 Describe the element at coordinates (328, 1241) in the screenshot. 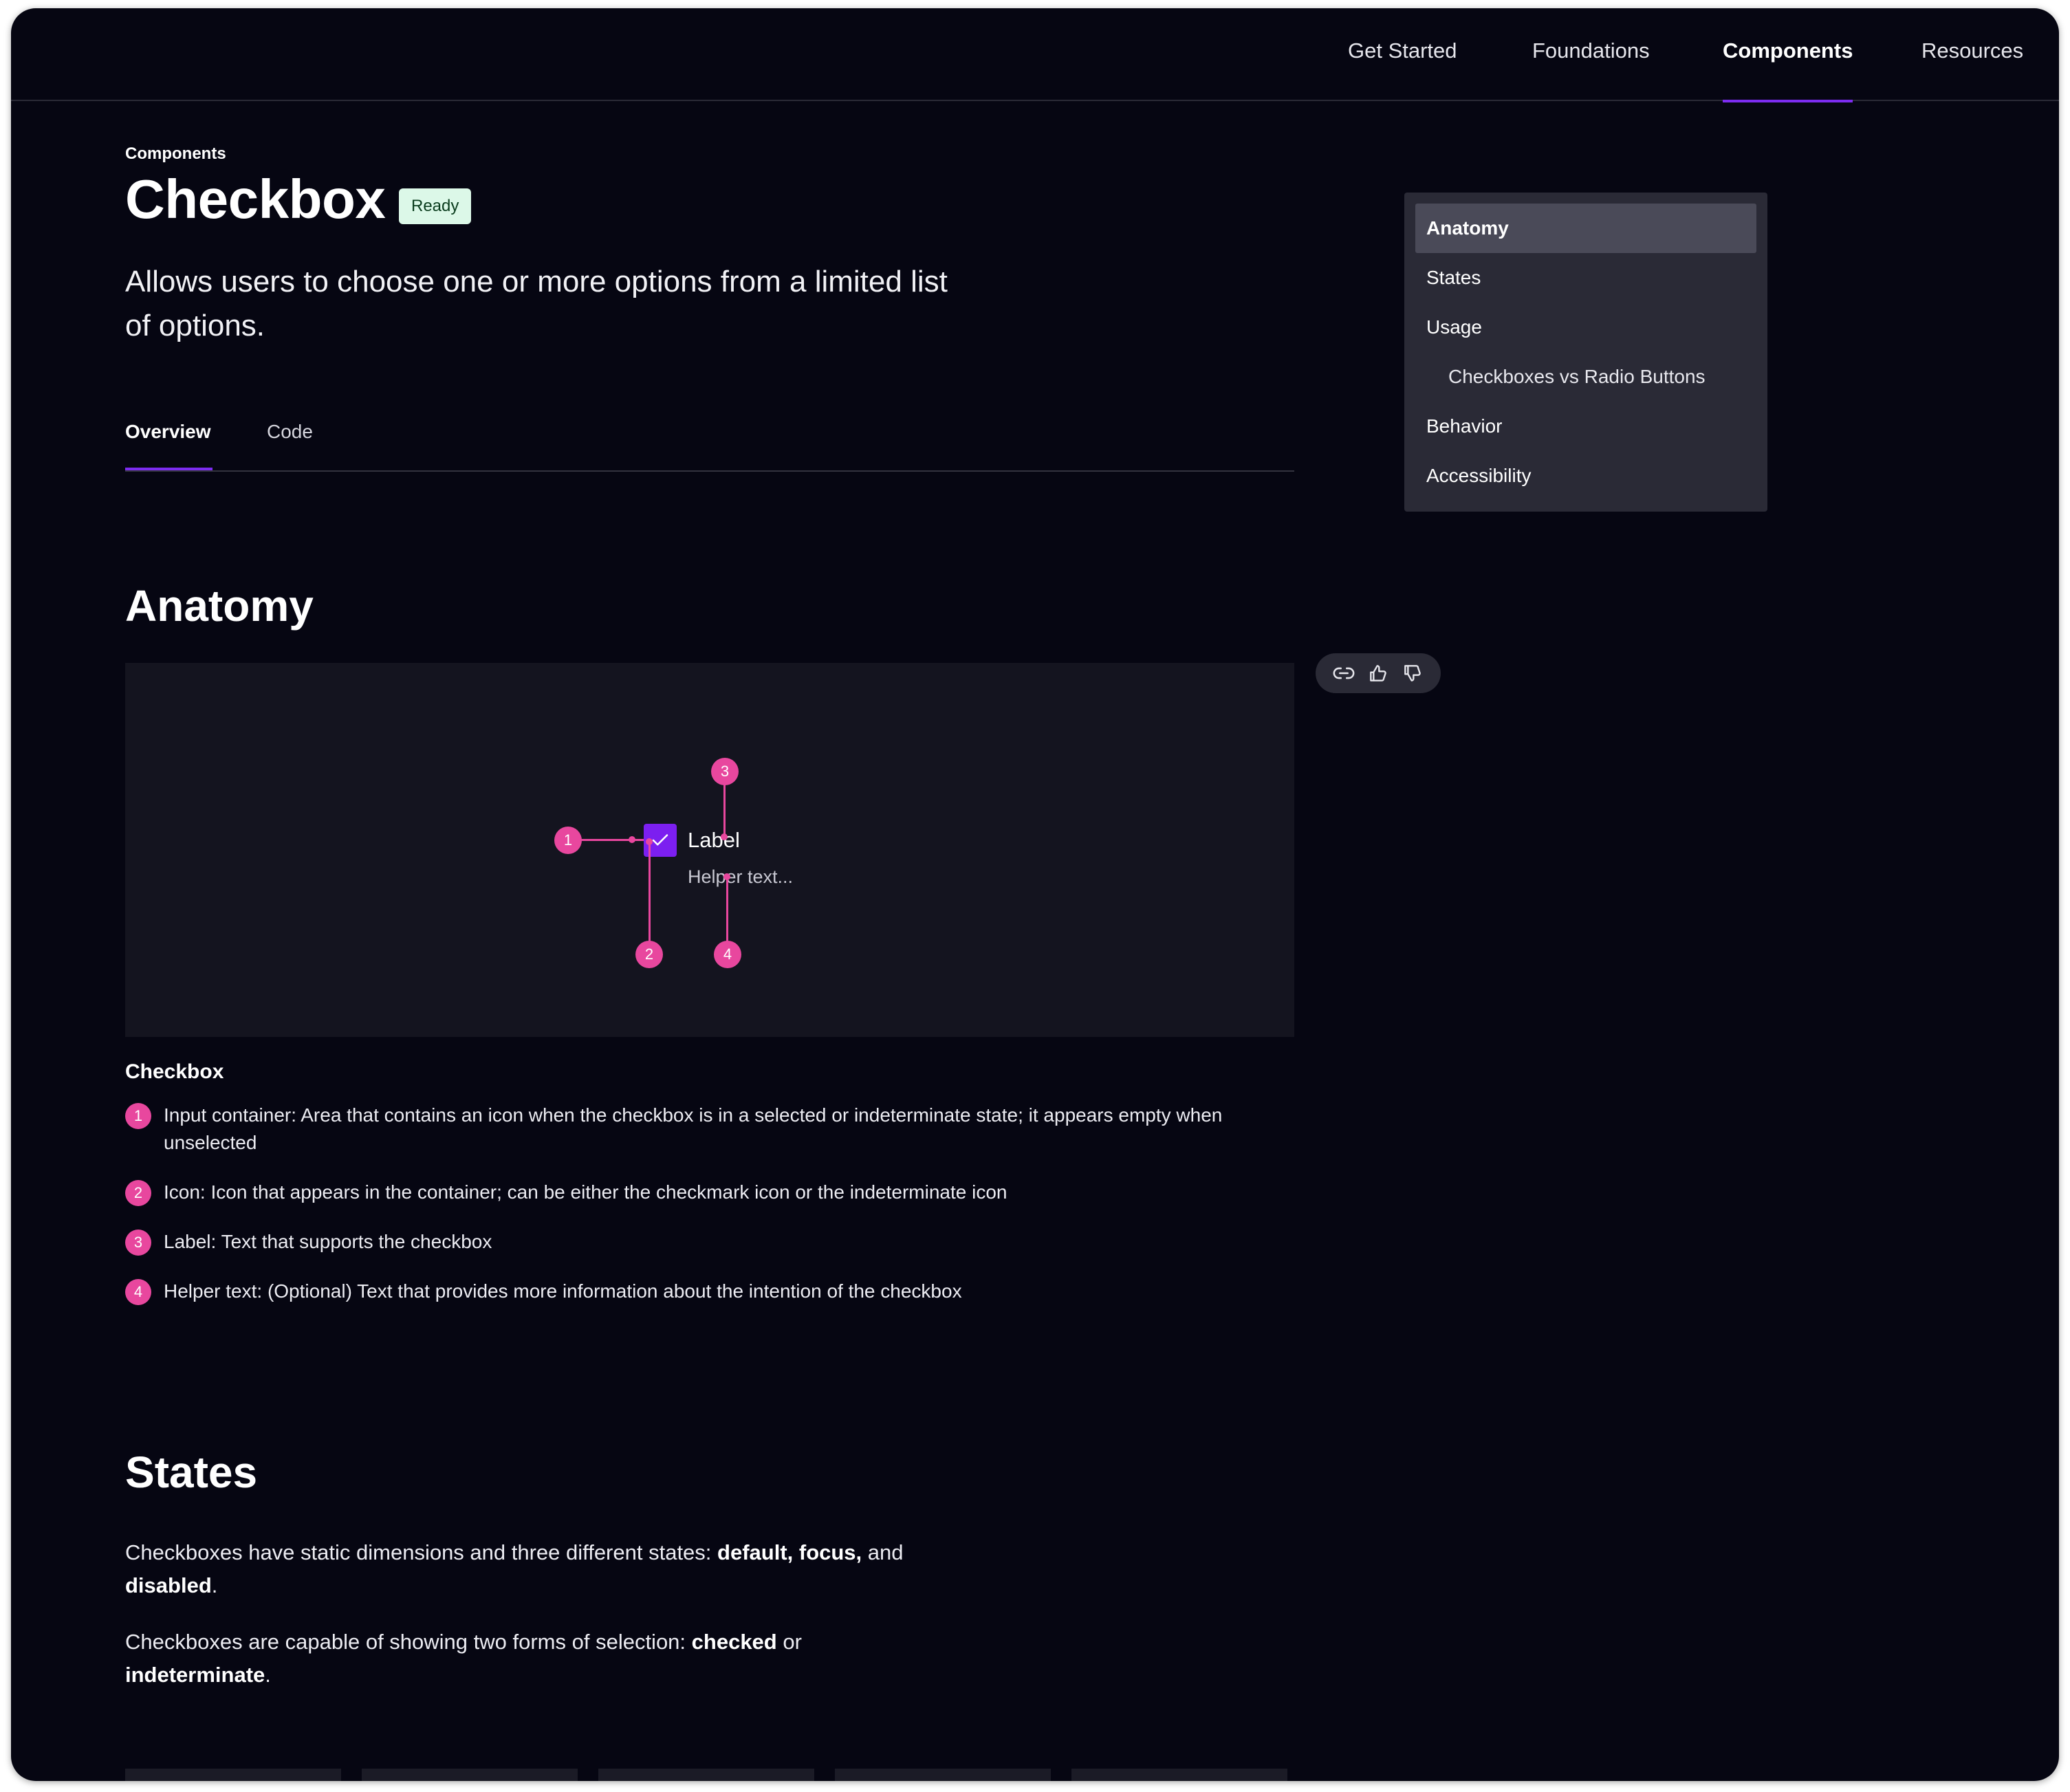

I see `anatomy-text-3: Label: Text that supports the checkbox` at that location.